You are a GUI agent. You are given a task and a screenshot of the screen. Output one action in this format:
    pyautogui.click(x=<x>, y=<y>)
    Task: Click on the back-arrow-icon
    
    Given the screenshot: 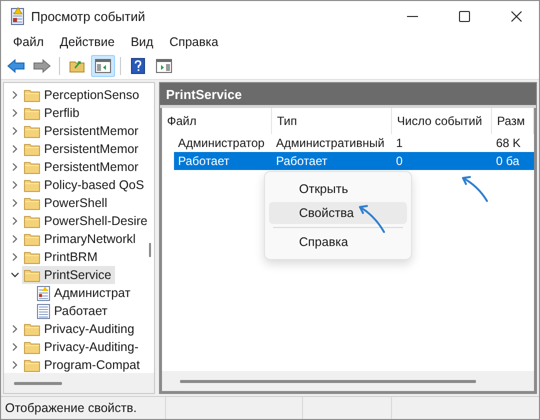 What is the action you would take?
    pyautogui.click(x=16, y=66)
    